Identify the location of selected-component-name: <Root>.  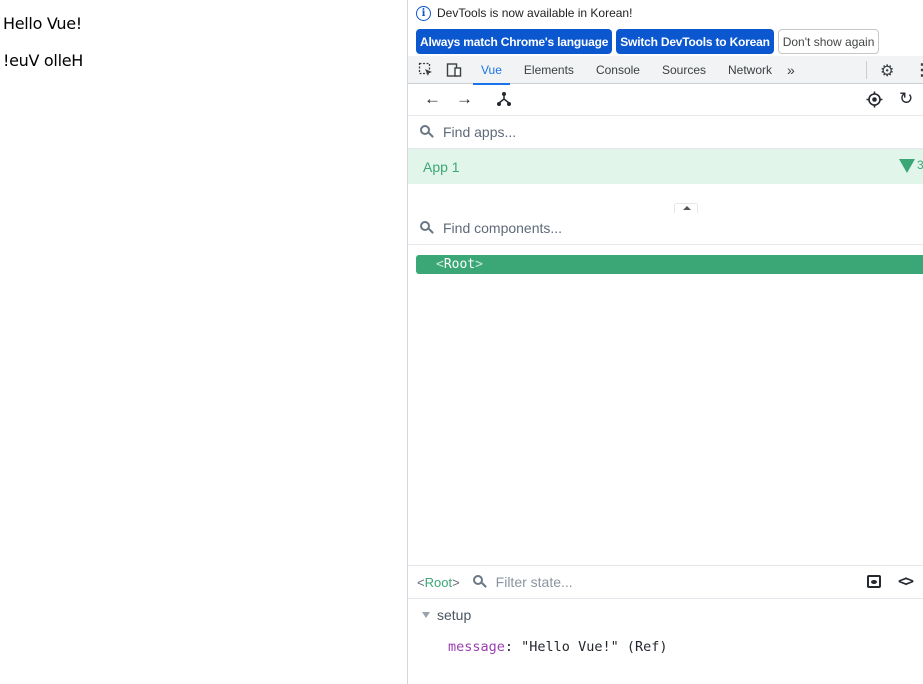
(438, 582).